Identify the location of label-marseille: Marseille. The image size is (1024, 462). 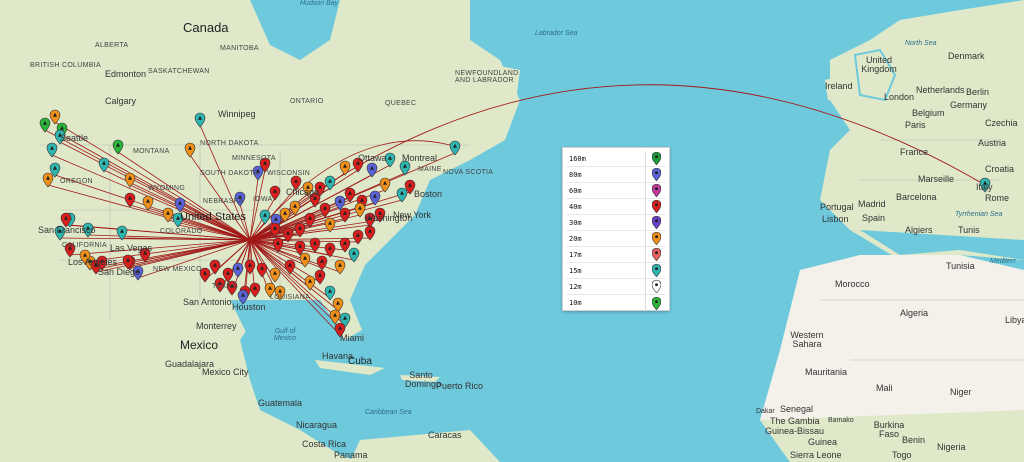
(936, 179).